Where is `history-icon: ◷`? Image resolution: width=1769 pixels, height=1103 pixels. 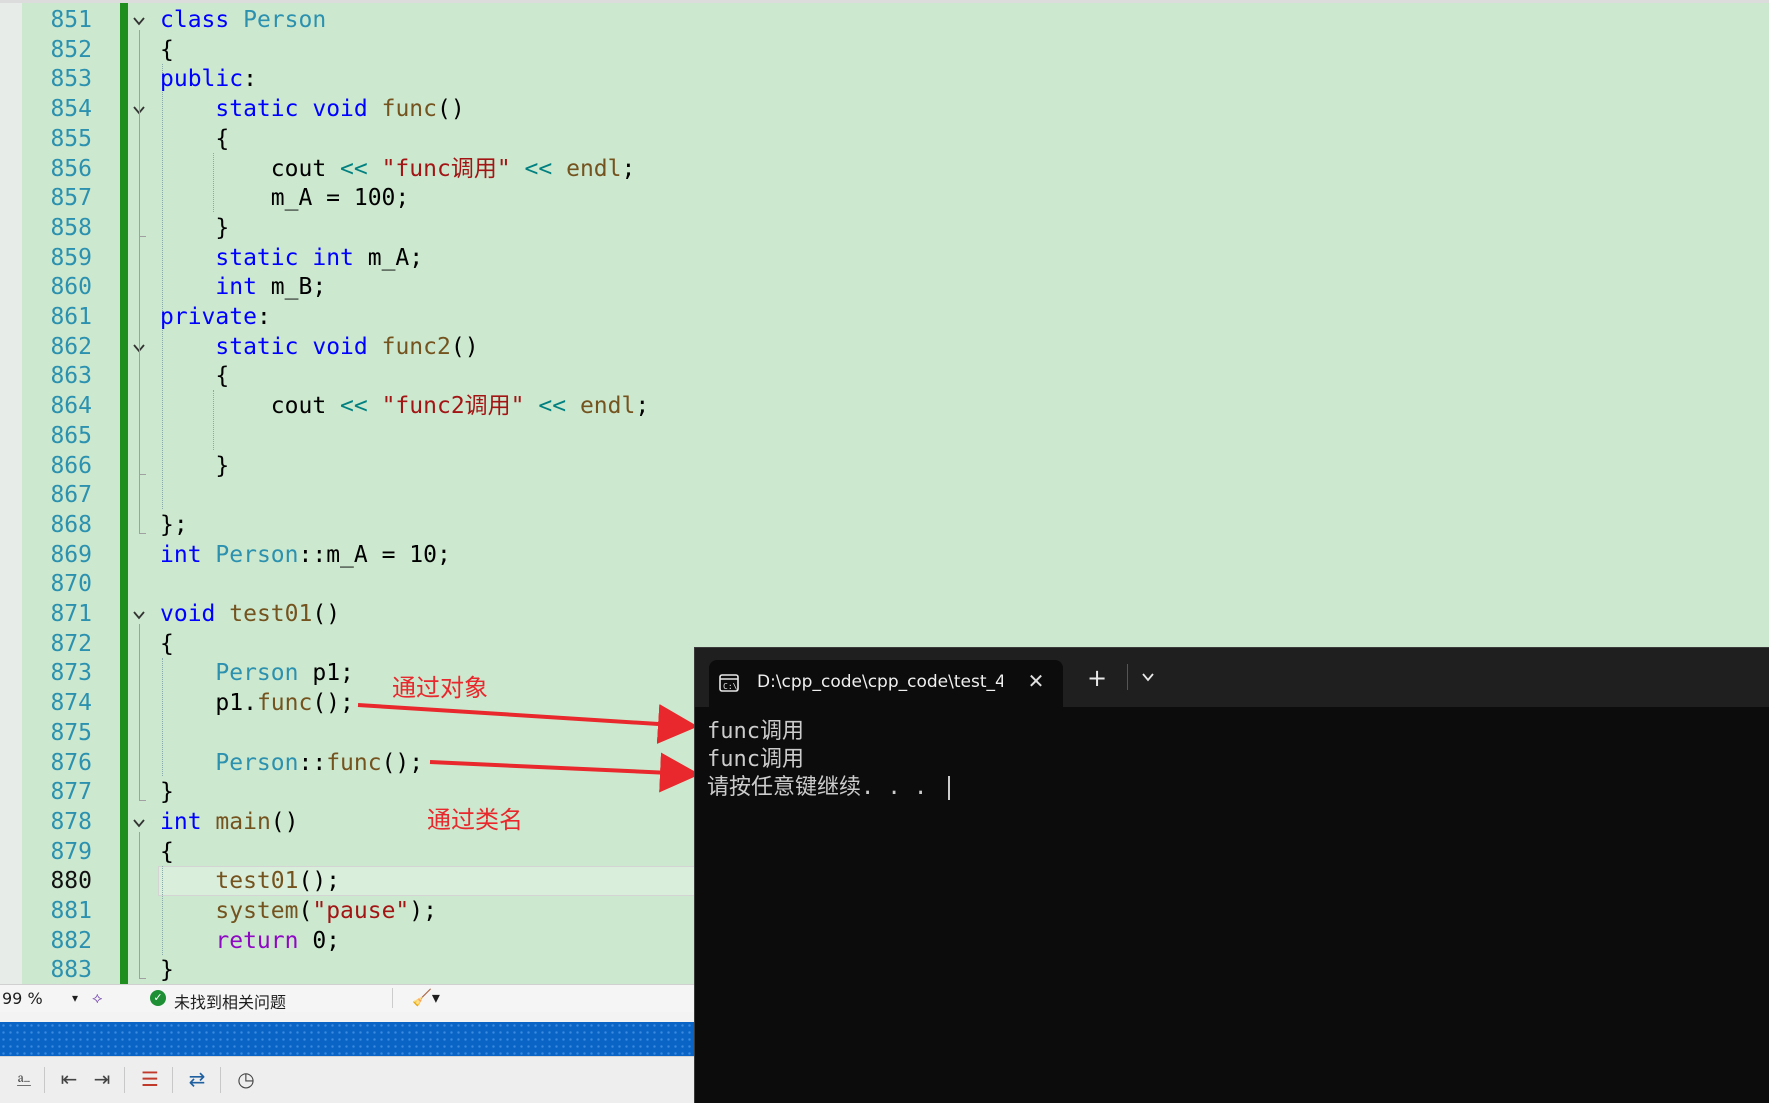 history-icon: ◷ is located at coordinates (246, 1079).